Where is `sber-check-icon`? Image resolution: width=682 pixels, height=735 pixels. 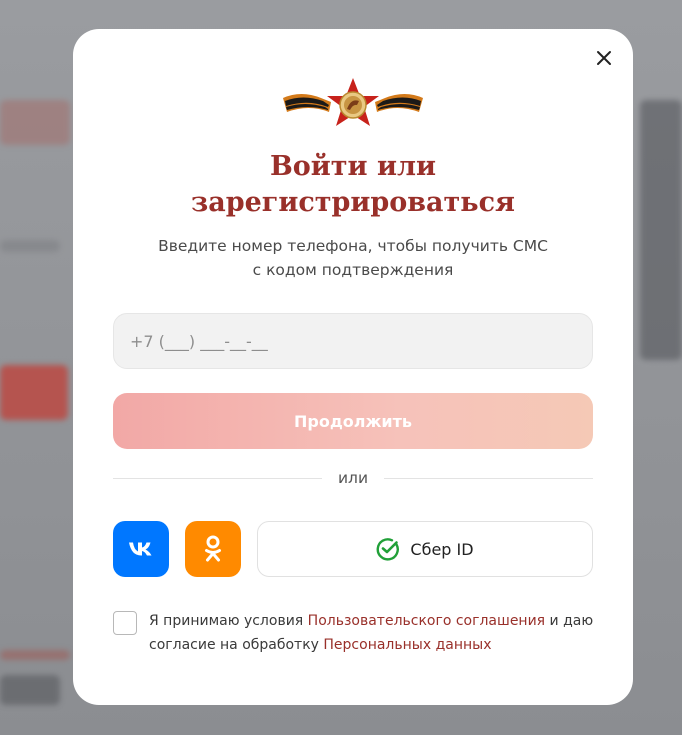 sber-check-icon is located at coordinates (388, 549).